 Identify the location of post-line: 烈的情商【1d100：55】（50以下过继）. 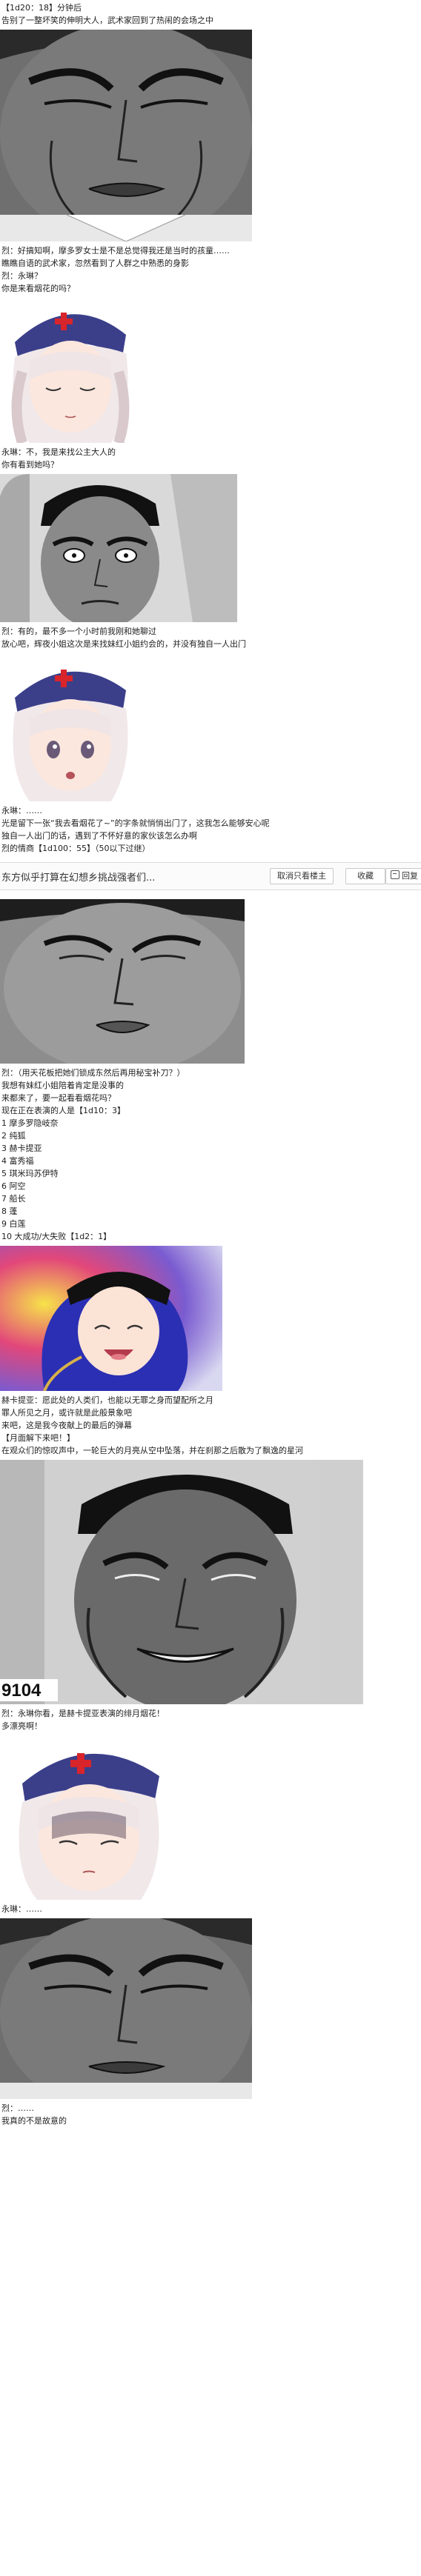
(75, 848).